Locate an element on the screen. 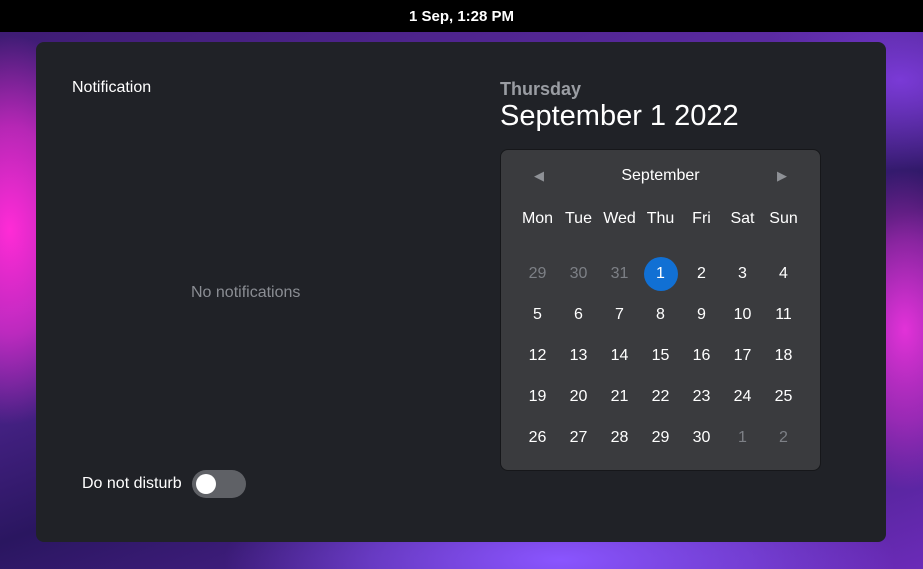 The image size is (923, 569). calendar-day: 3 is located at coordinates (742, 274).